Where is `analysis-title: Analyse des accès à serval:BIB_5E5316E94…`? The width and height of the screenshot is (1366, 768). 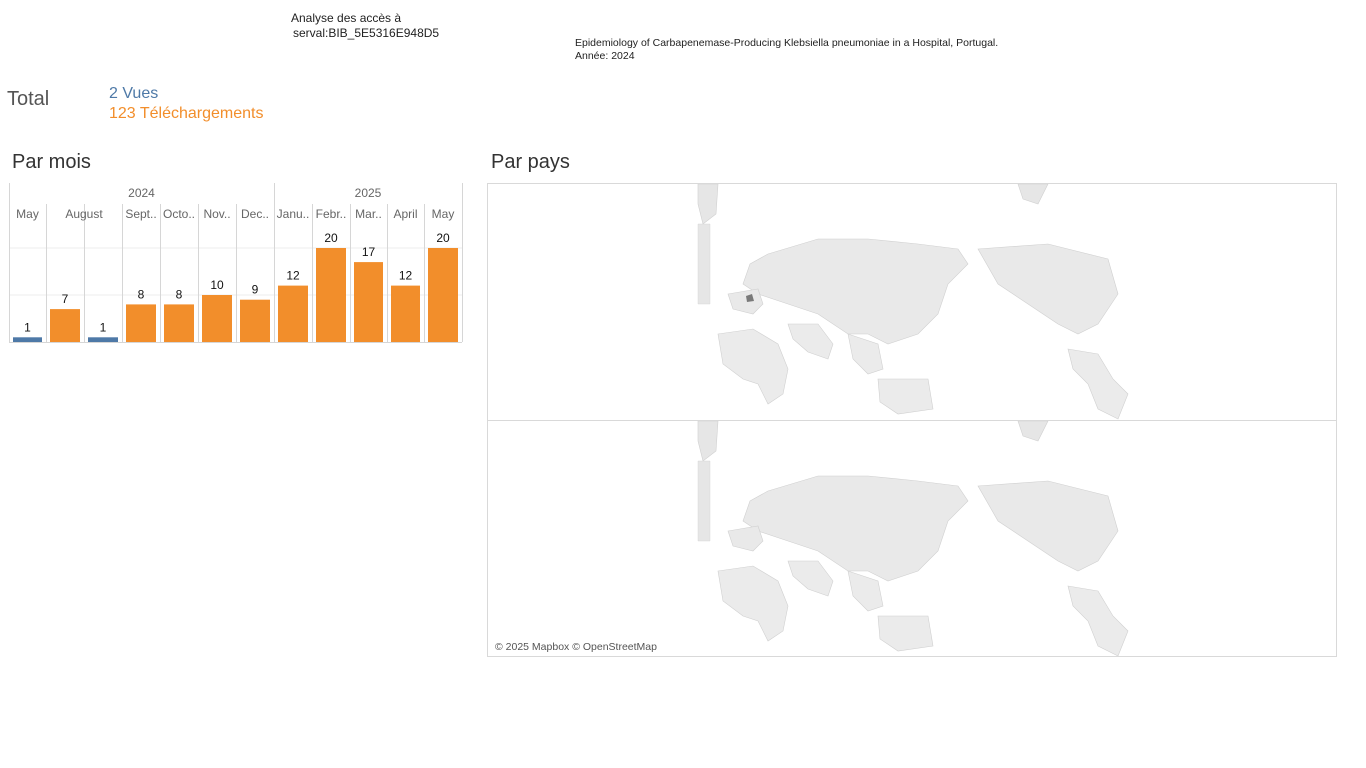
analysis-title: Analyse des accès à serval:BIB_5E5316E94… is located at coordinates (365, 26).